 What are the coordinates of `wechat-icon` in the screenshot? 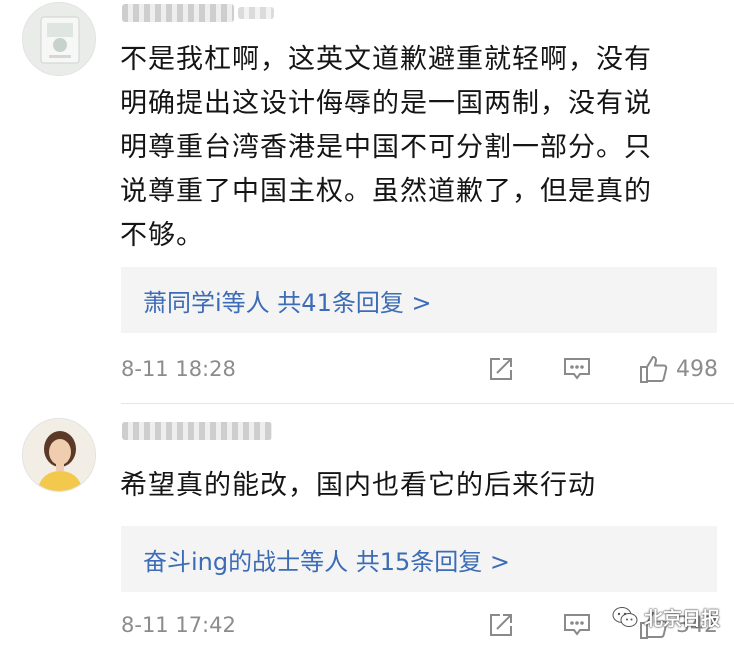 It's located at (625, 617).